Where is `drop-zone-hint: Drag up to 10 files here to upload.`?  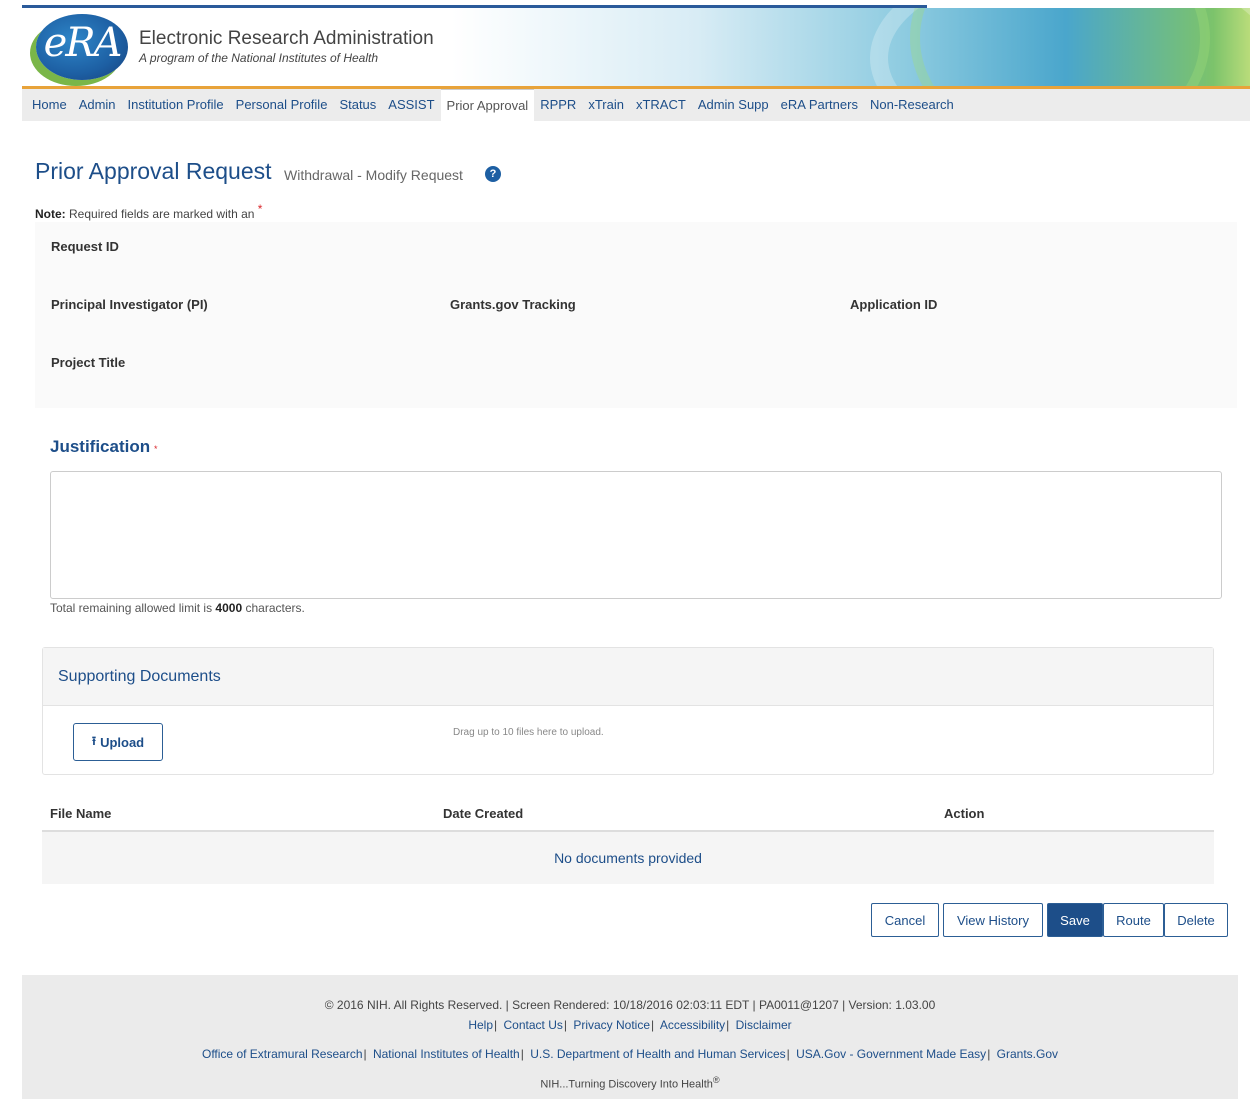 drop-zone-hint: Drag up to 10 files here to upload. is located at coordinates (528, 732).